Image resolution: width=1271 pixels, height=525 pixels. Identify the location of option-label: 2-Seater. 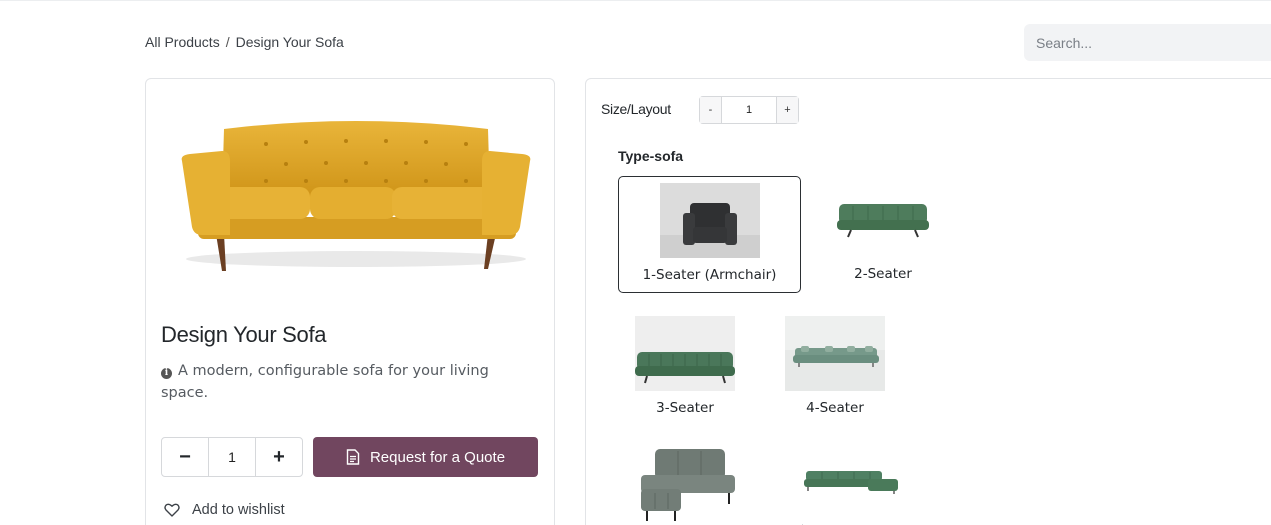
(883, 274).